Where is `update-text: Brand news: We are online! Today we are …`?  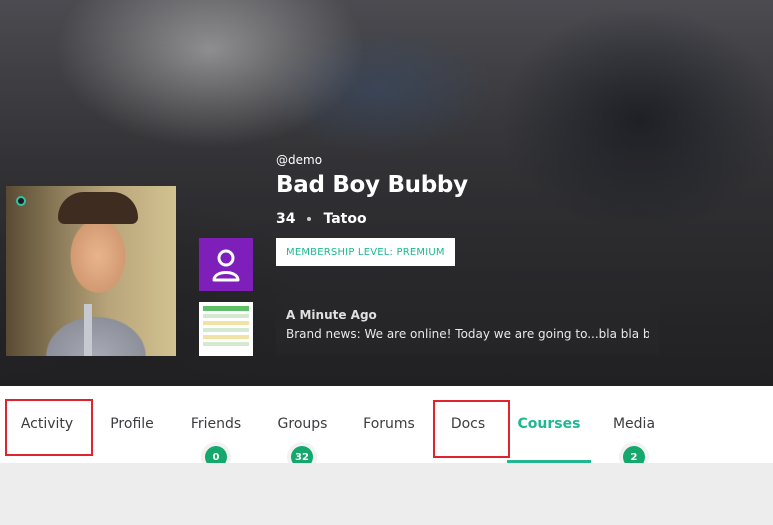 update-text: Brand news: We are online! Today we are … is located at coordinates (467, 334).